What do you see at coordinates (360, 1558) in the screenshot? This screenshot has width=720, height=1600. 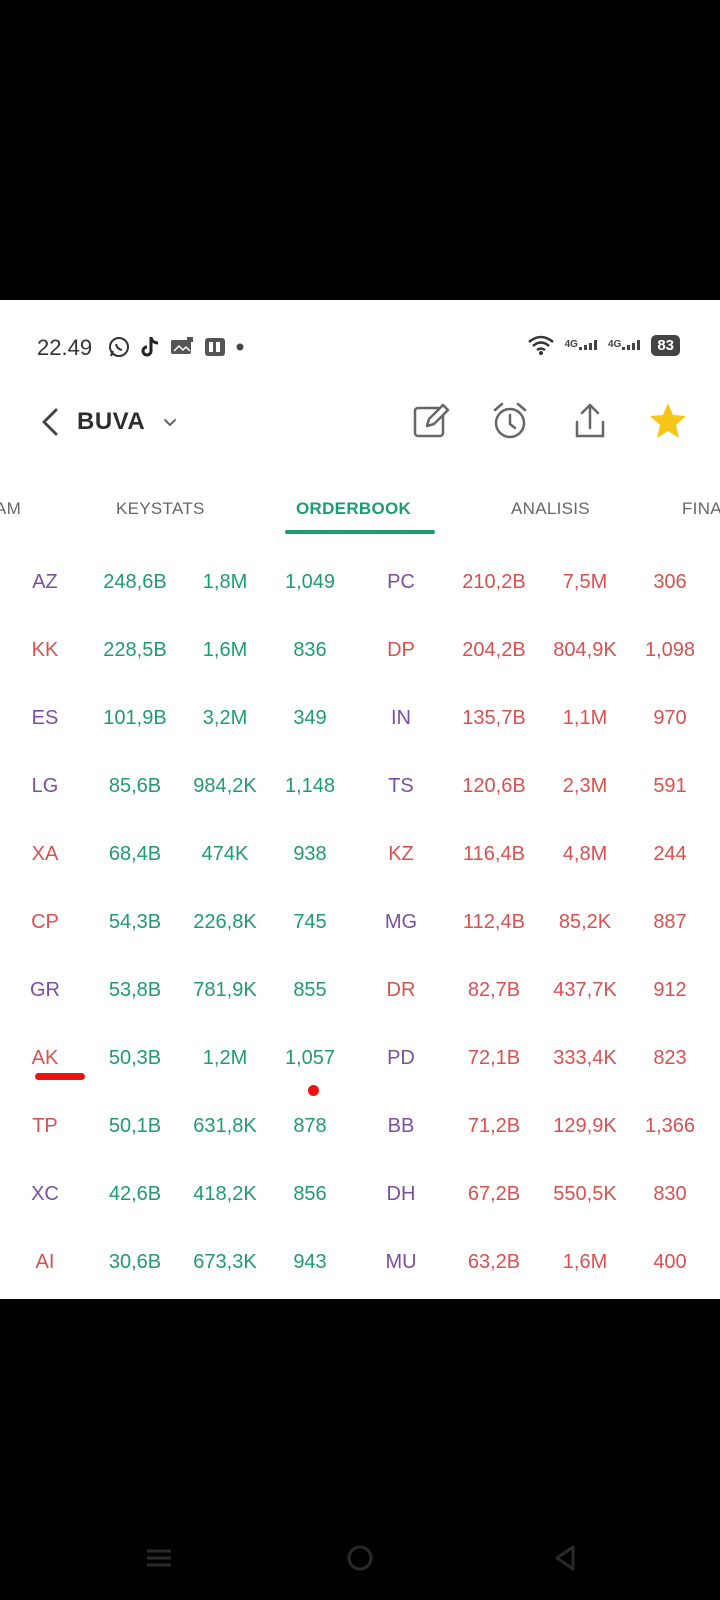 I see `home-icon` at bounding box center [360, 1558].